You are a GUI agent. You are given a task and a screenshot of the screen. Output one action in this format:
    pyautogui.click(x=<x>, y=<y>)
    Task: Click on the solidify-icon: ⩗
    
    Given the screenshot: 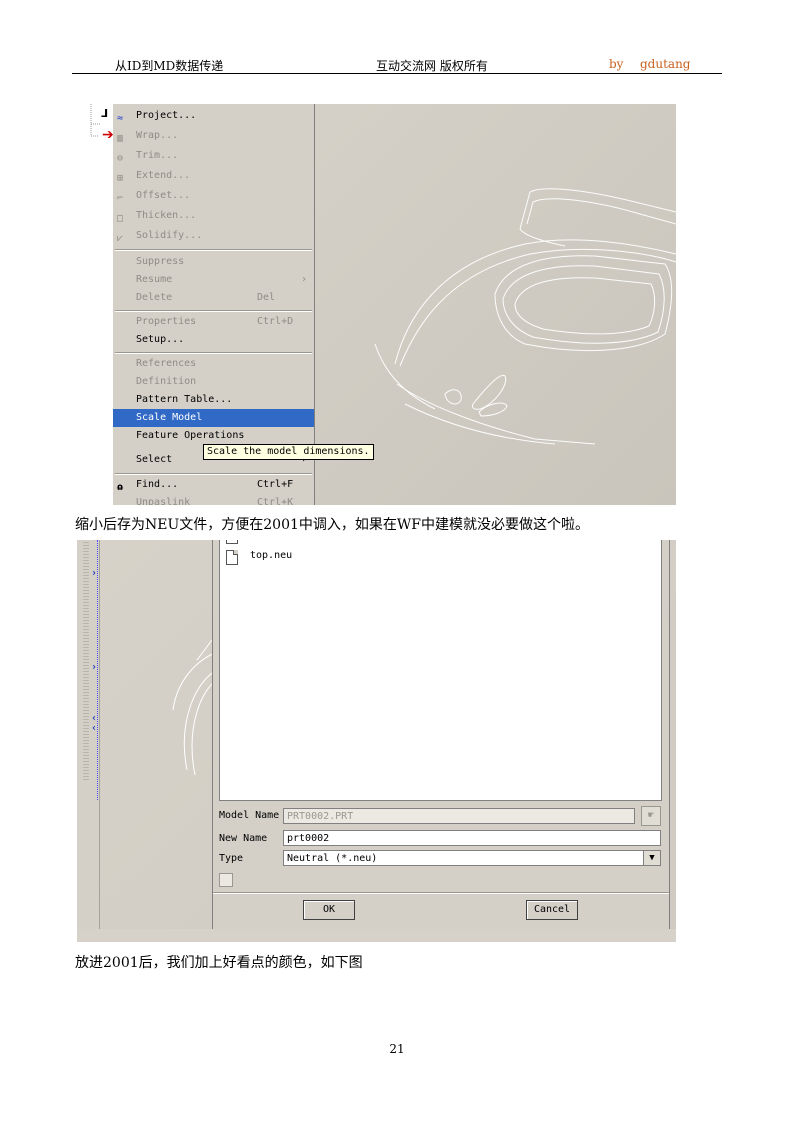 What is the action you would take?
    pyautogui.click(x=120, y=238)
    